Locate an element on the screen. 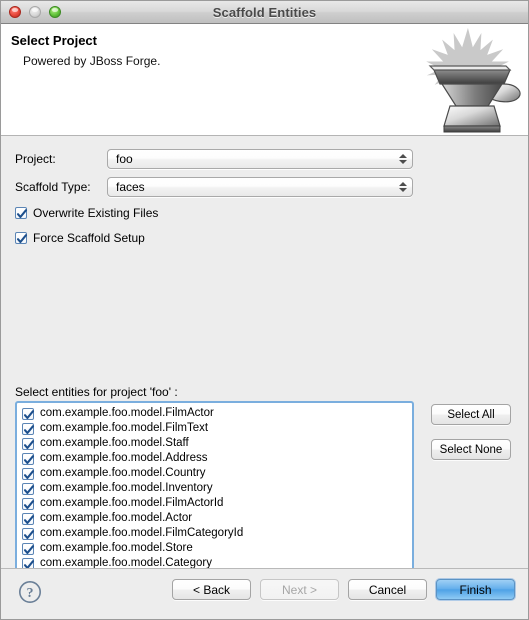 The image size is (529, 620). finish-button: Finish is located at coordinates (475, 589).